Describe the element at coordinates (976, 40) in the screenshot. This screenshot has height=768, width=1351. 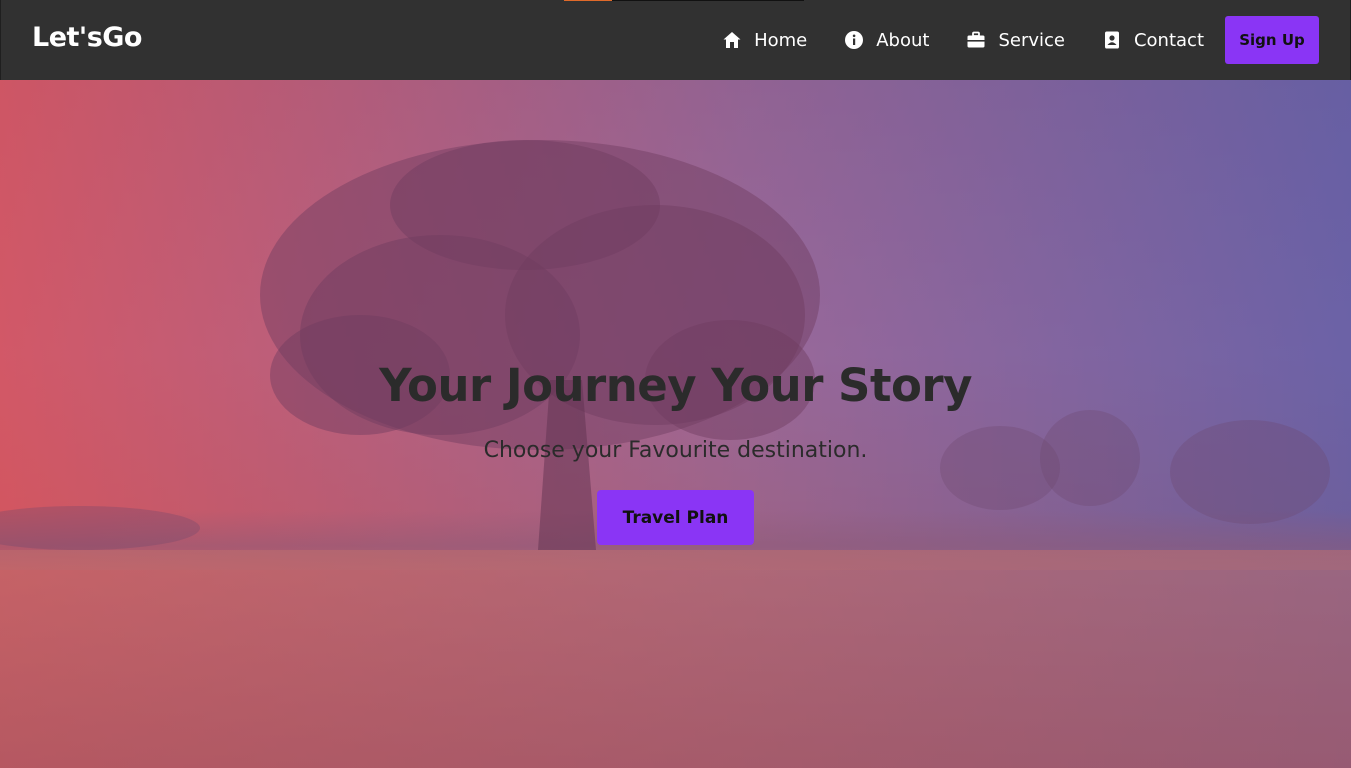
I see `briefcase-icon` at that location.